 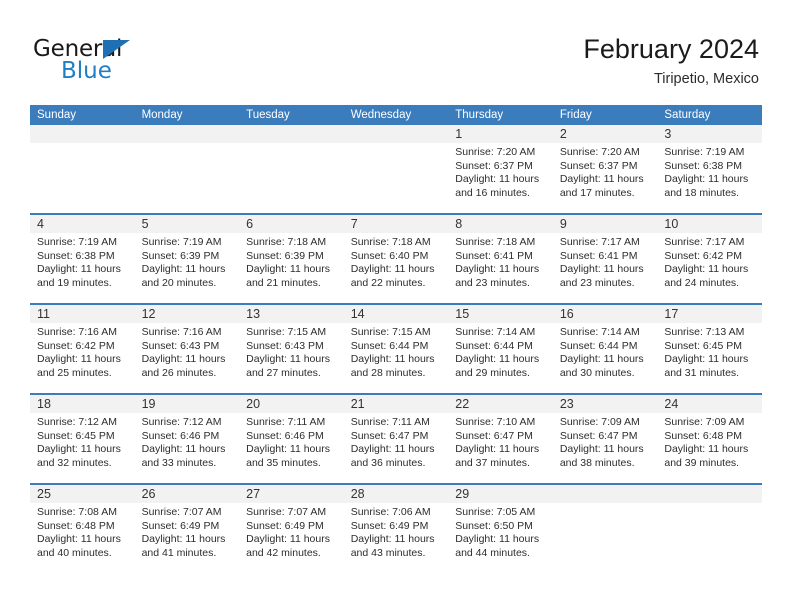 What do you see at coordinates (82, 313) in the screenshot?
I see `day-number: 11` at bounding box center [82, 313].